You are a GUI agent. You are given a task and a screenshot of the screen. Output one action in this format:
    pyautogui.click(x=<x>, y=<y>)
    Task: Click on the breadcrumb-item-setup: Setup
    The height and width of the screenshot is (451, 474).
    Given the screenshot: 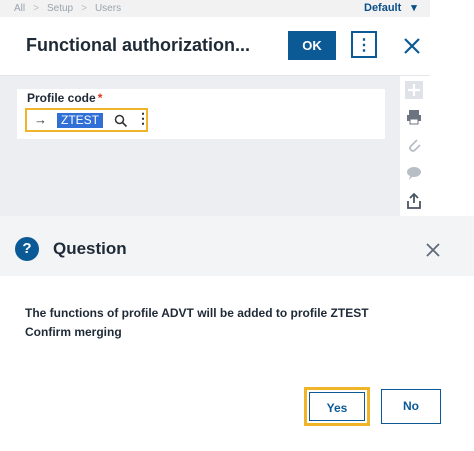 What is the action you would take?
    pyautogui.click(x=60, y=8)
    